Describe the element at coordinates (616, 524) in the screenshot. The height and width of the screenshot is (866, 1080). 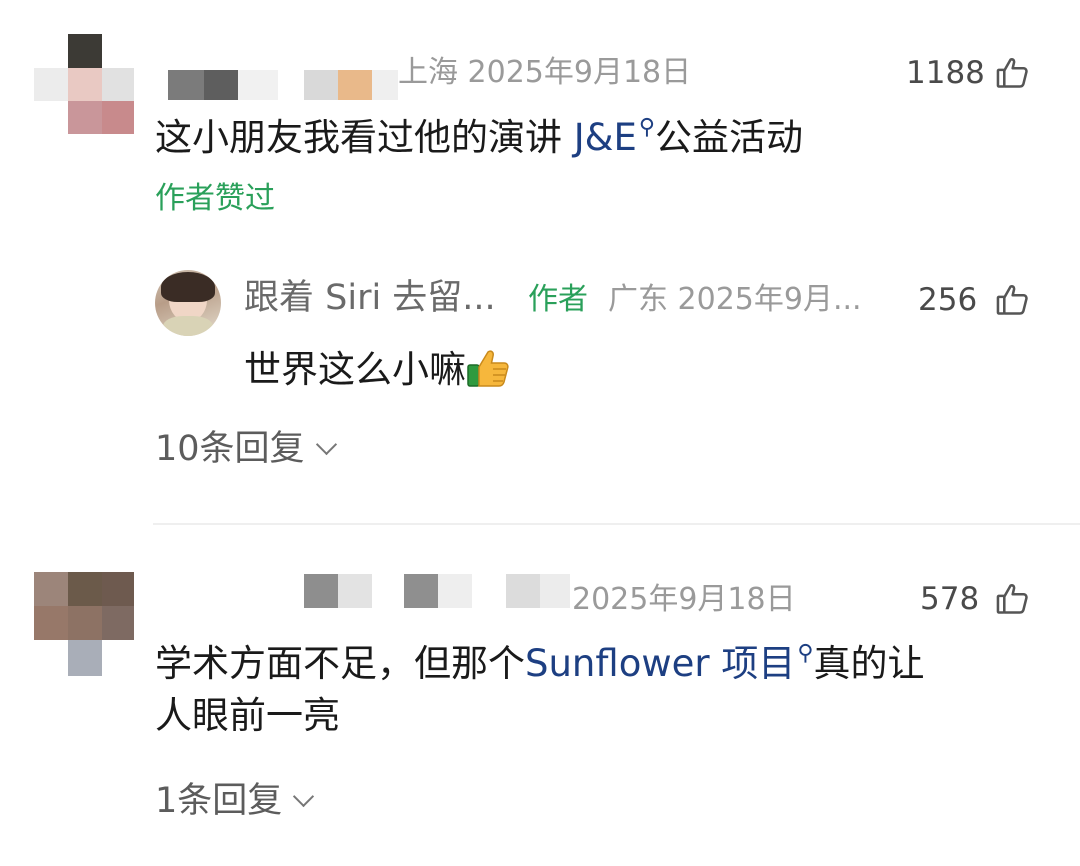
I see `divider` at that location.